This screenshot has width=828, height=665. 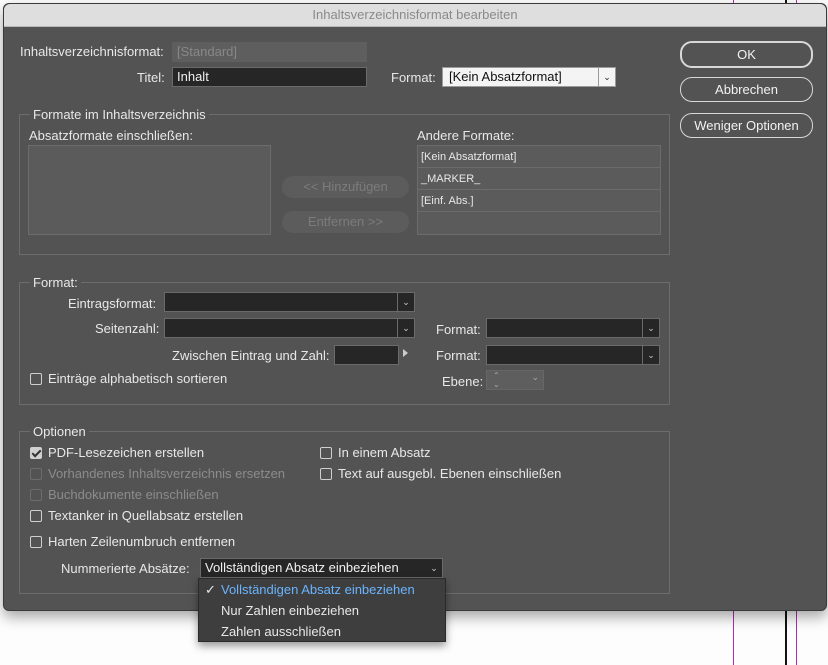 What do you see at coordinates (466, 135) in the screenshot?
I see `other-styles-label: Andere Formate:` at bounding box center [466, 135].